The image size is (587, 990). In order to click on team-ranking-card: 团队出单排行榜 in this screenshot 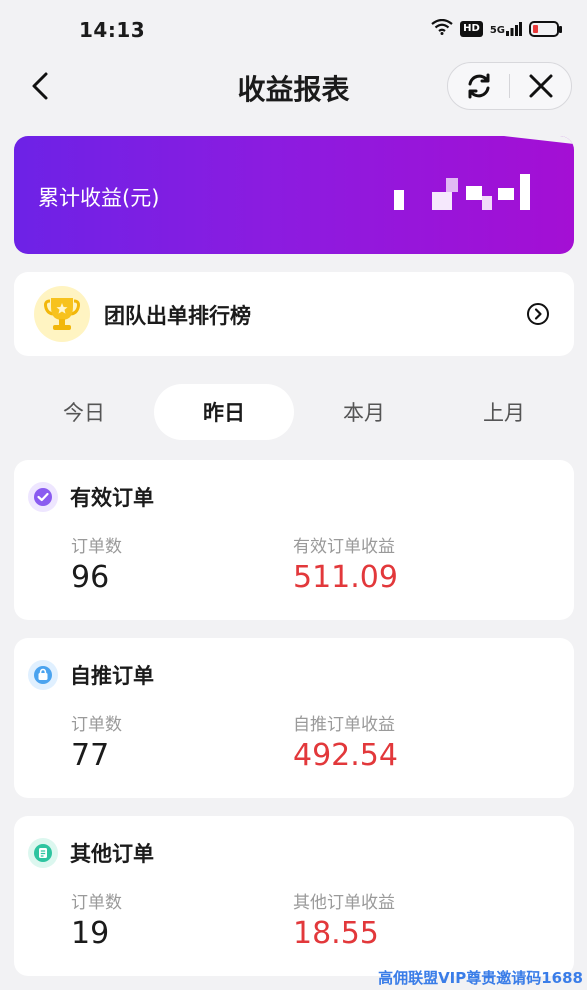, I will do `click(294, 314)`.